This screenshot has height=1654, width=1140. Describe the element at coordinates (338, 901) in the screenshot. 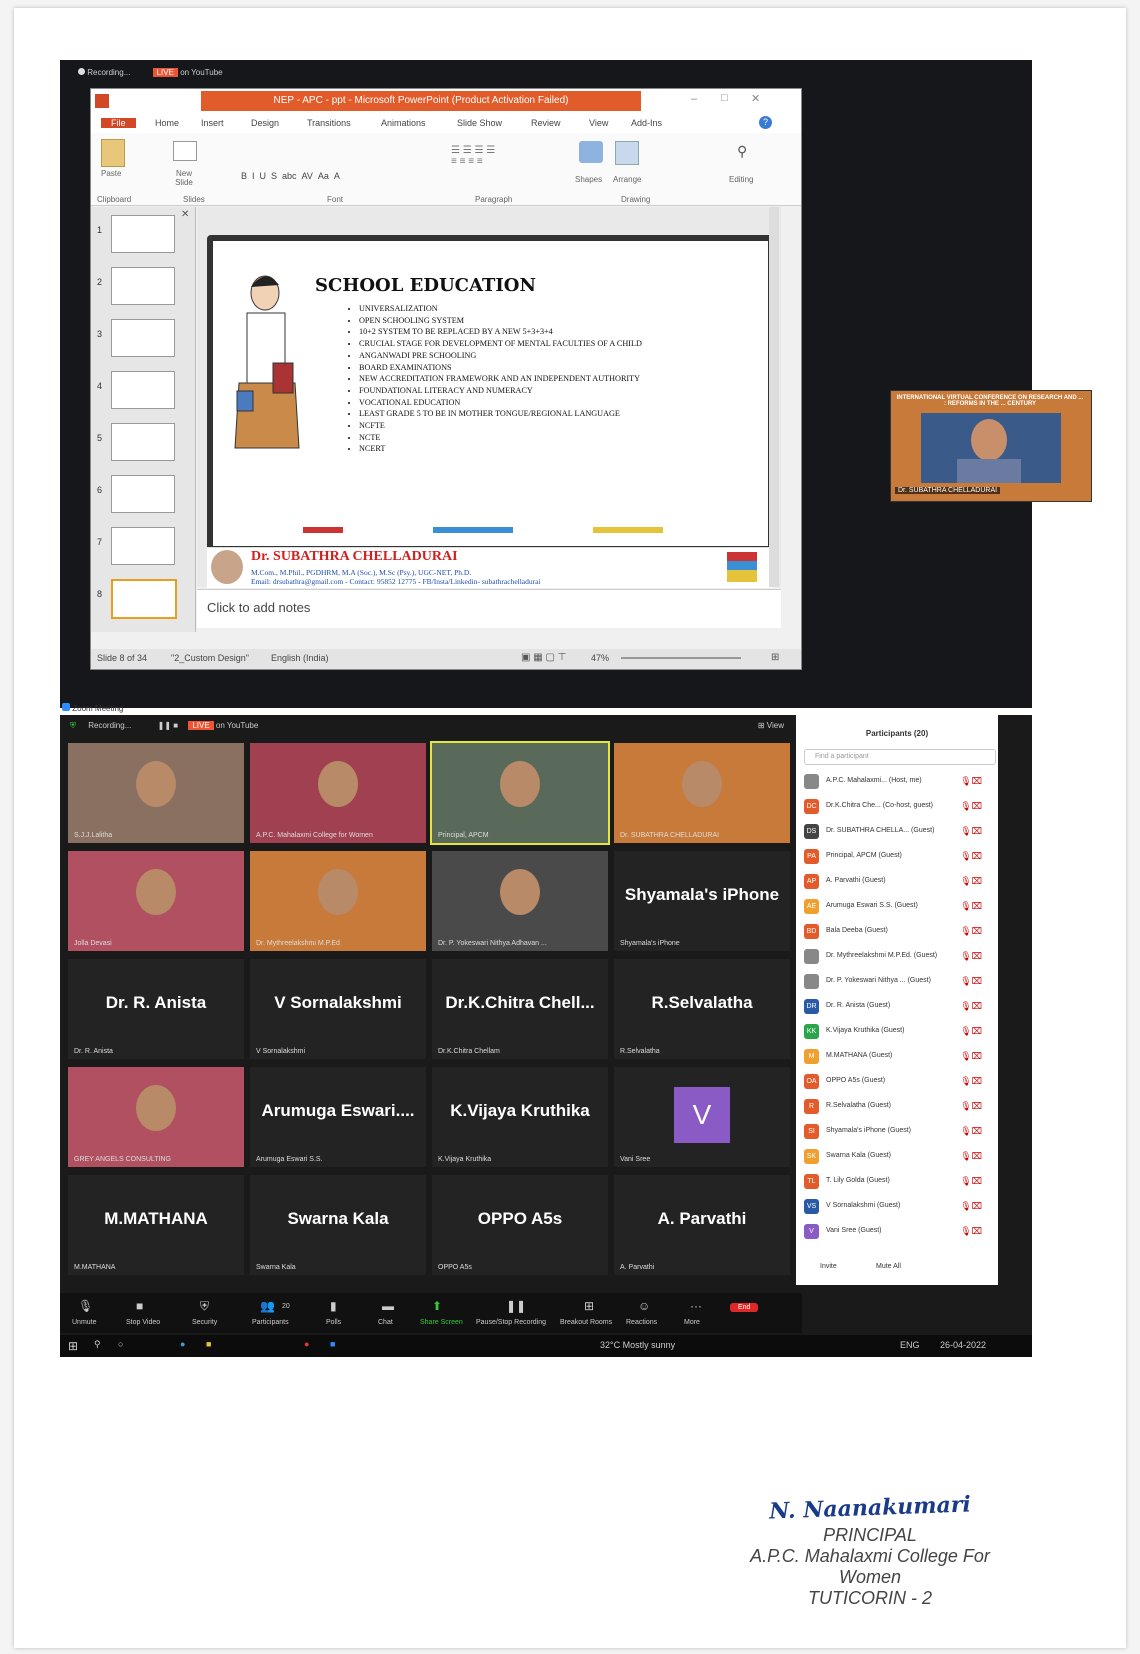

I see `participant-tile: Dr. Mythreelakshmi M.P.Ed` at that location.